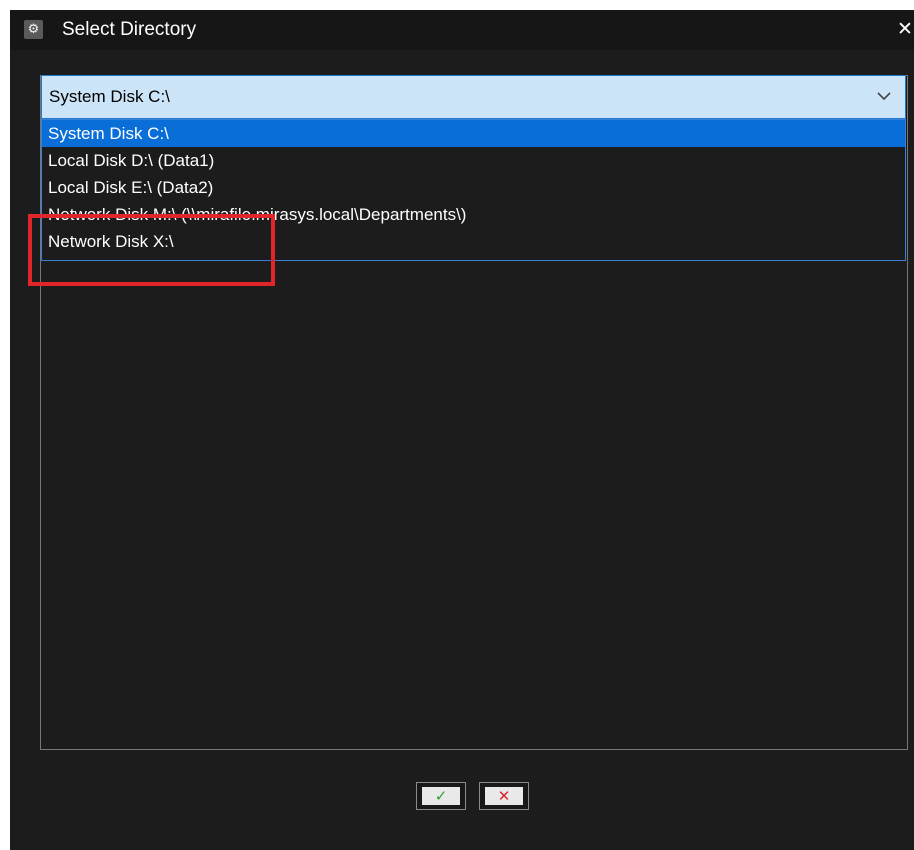 This screenshot has width=914, height=850. I want to click on drive-option-local-e: Local Disk E:\ (Data2), so click(473, 187).